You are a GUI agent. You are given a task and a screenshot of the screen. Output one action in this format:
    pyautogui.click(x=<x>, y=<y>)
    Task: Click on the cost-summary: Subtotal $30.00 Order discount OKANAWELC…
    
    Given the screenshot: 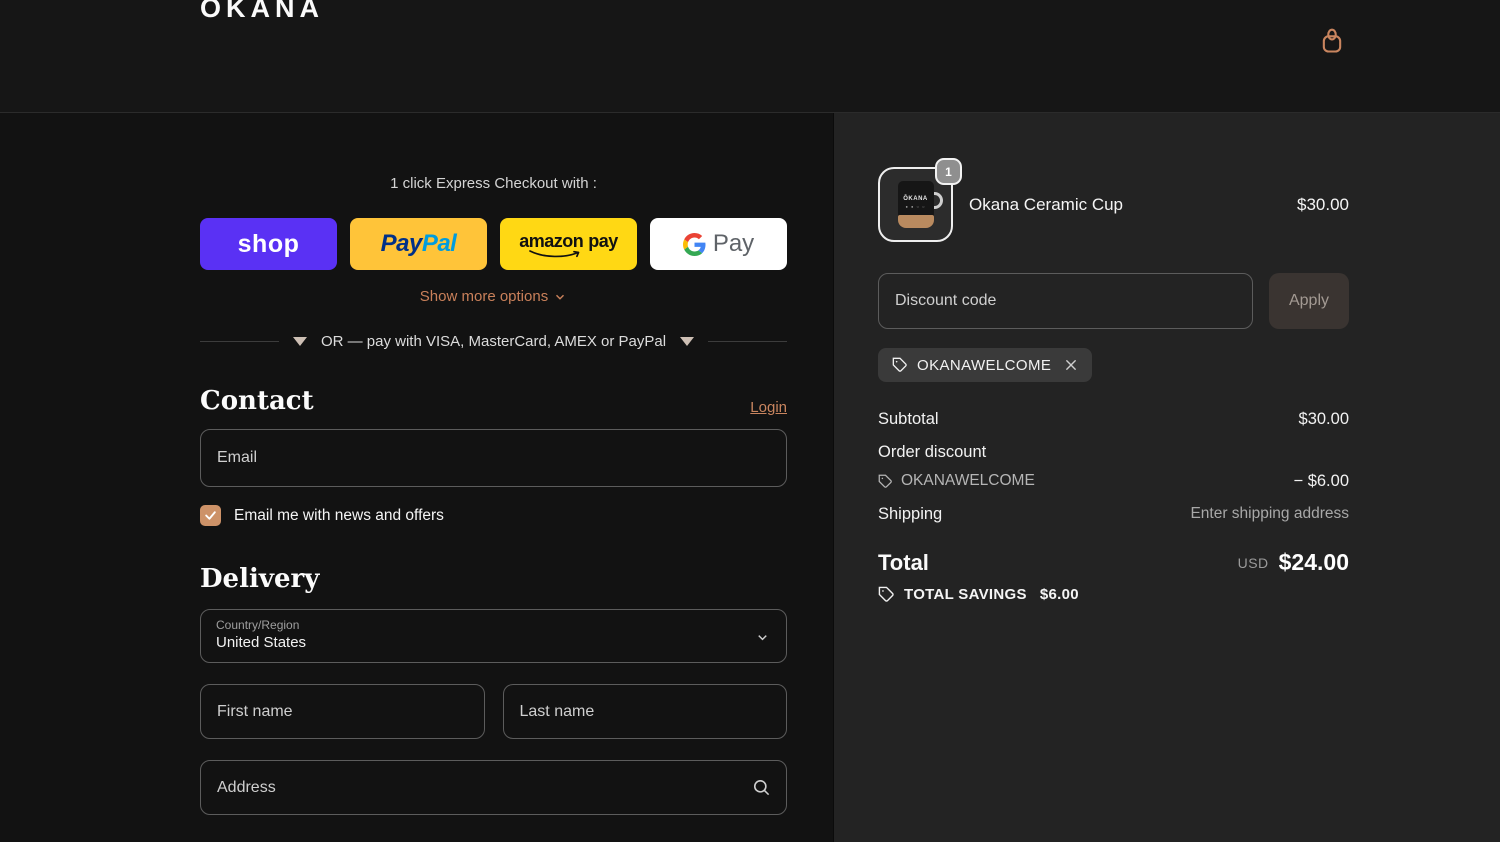 What is the action you would take?
    pyautogui.click(x=1113, y=466)
    